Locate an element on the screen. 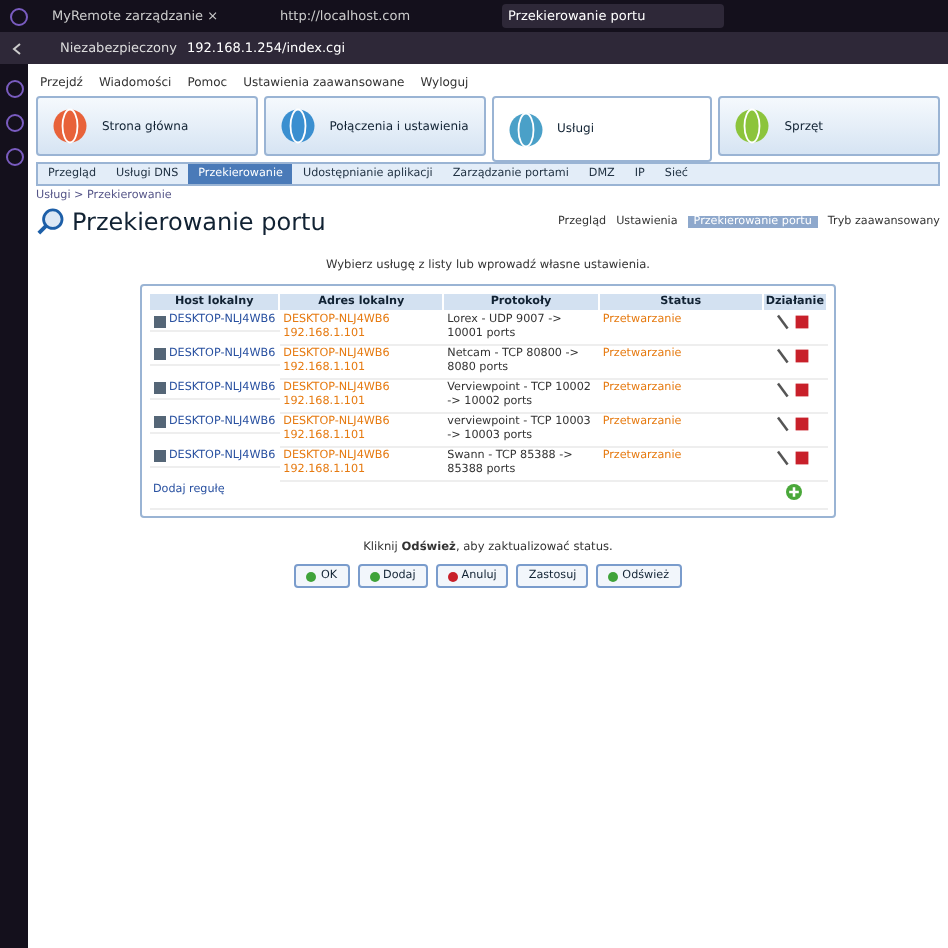 The height and width of the screenshot is (948, 948). search-icon is located at coordinates (50, 222).